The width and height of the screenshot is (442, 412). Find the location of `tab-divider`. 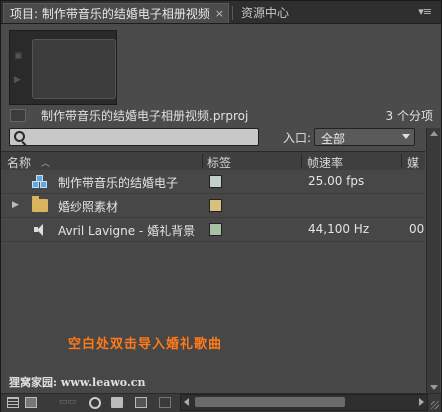

tab-divider is located at coordinates (232, 13).